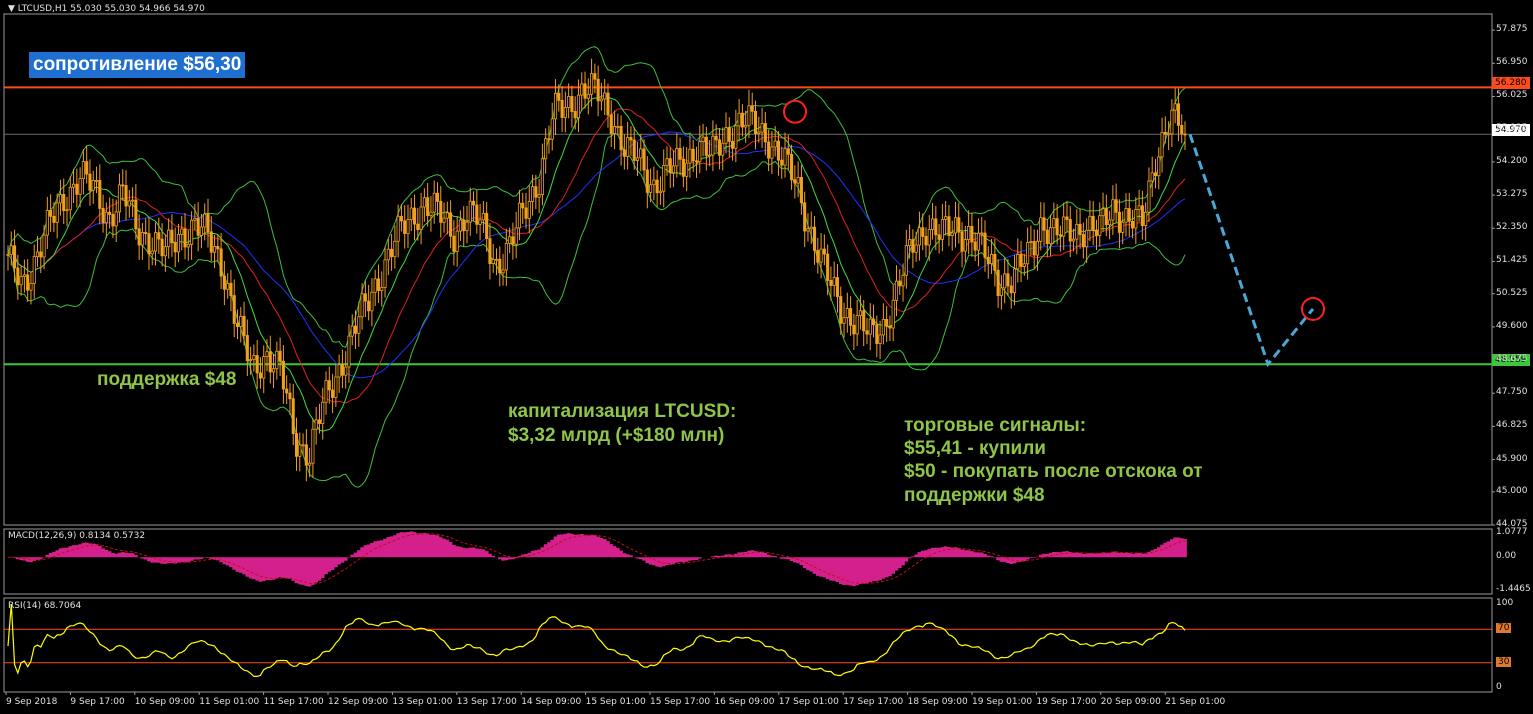  I want to click on rsi-header: RSI(14) 68.7064, so click(45, 606).